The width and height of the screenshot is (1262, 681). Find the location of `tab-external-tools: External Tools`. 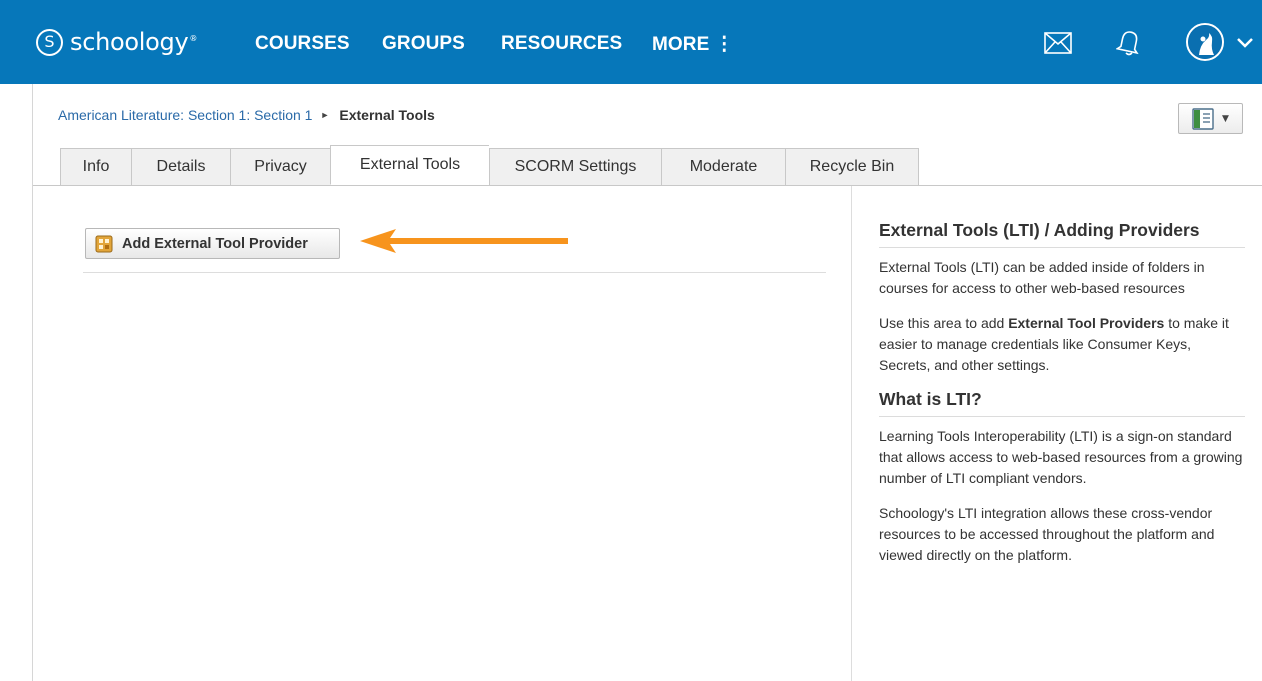

tab-external-tools: External Tools is located at coordinates (409, 165).